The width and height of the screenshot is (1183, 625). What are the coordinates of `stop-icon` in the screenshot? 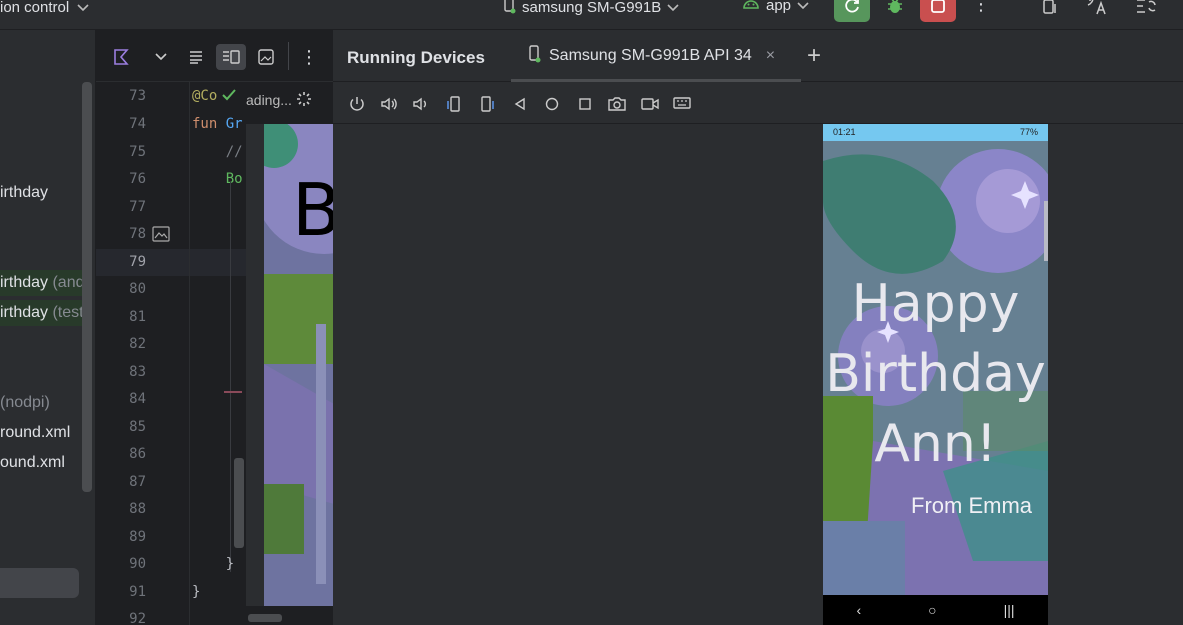 It's located at (938, 9).